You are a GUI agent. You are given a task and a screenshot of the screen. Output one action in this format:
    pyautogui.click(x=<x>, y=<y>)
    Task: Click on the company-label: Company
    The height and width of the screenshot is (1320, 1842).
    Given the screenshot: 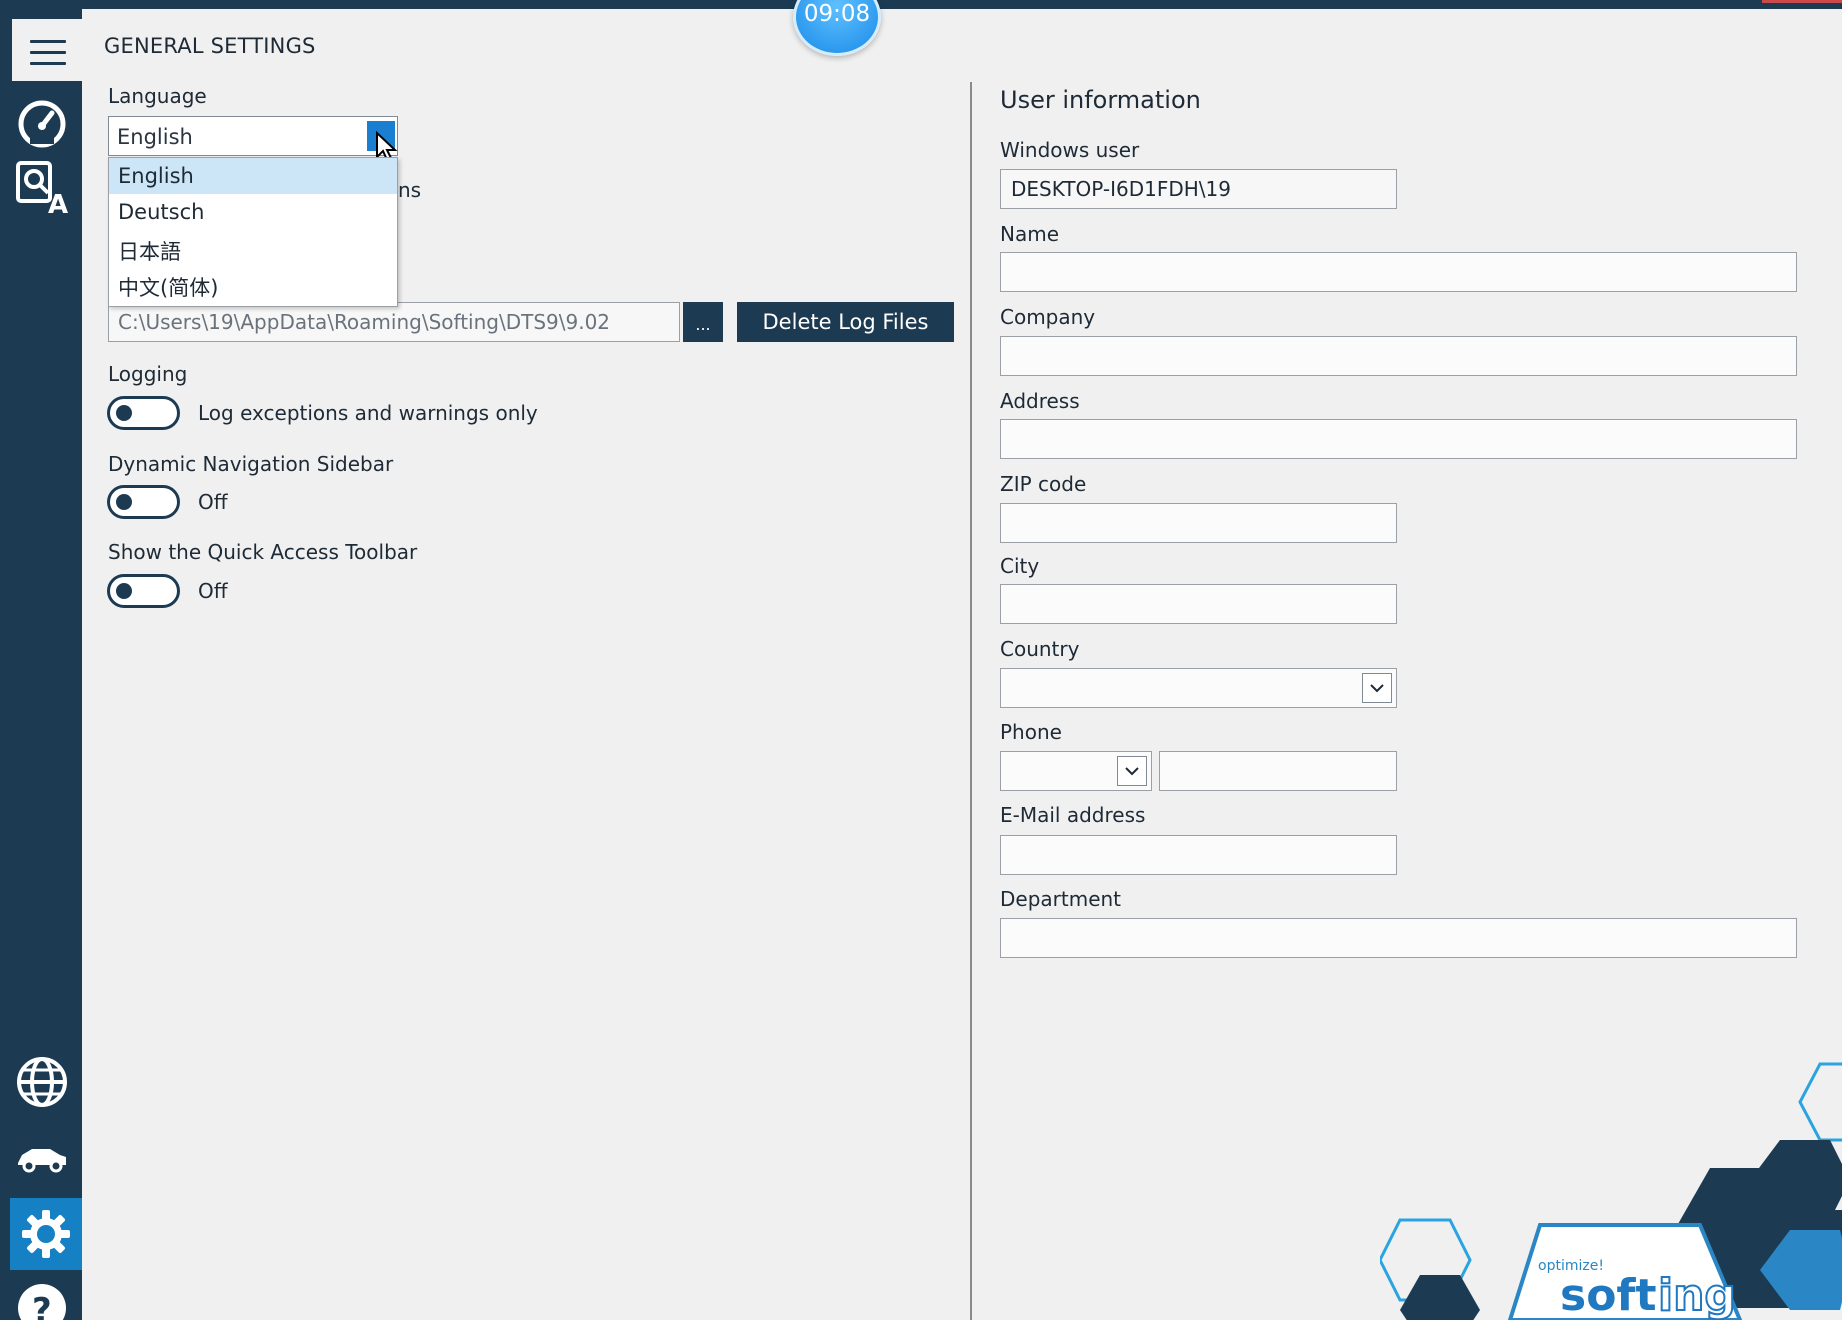 What is the action you would take?
    pyautogui.click(x=1048, y=317)
    